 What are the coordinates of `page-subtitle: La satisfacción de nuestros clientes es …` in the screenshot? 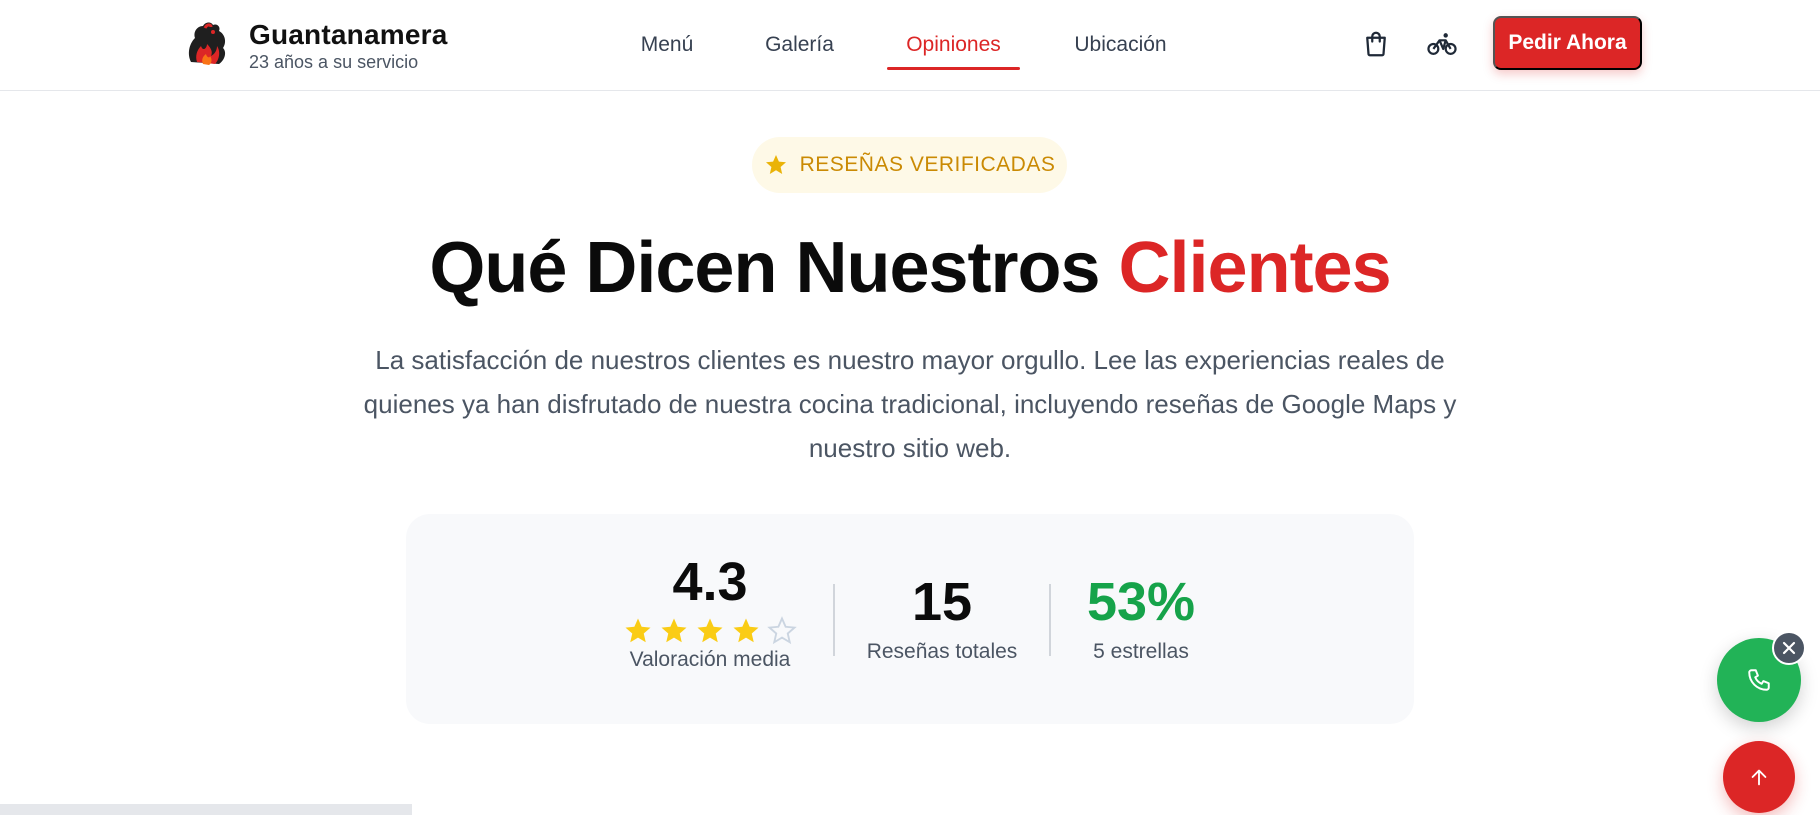 It's located at (910, 404).